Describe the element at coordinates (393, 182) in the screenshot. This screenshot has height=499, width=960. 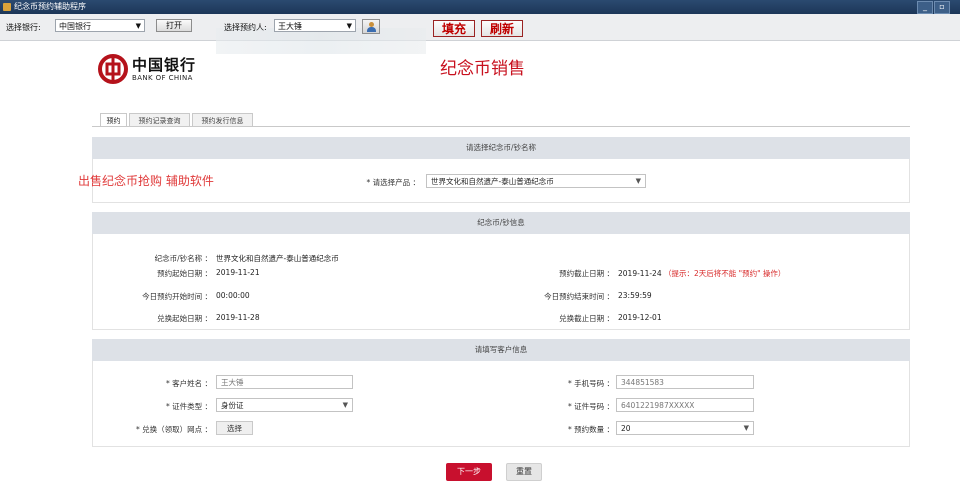
I see `product-label: * 请选择产品 ：` at that location.